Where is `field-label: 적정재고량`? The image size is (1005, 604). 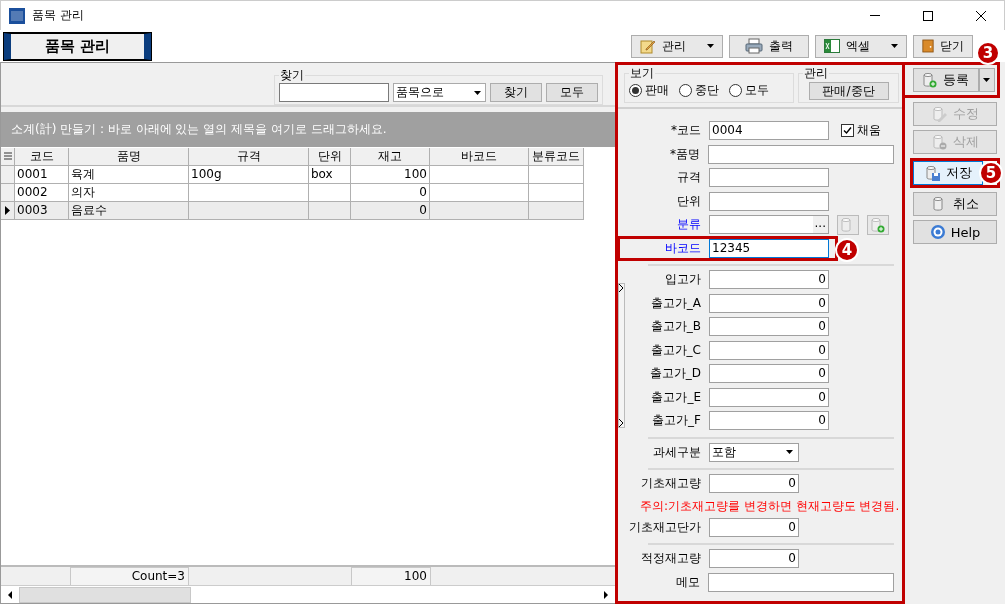 field-label: 적정재고량 is located at coordinates (671, 559).